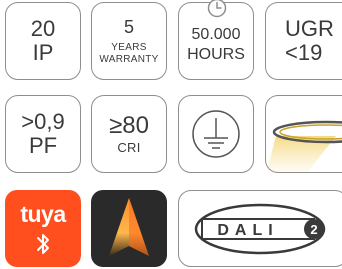 This screenshot has width=342, height=269. I want to click on cri-value: ≥80, so click(129, 125).